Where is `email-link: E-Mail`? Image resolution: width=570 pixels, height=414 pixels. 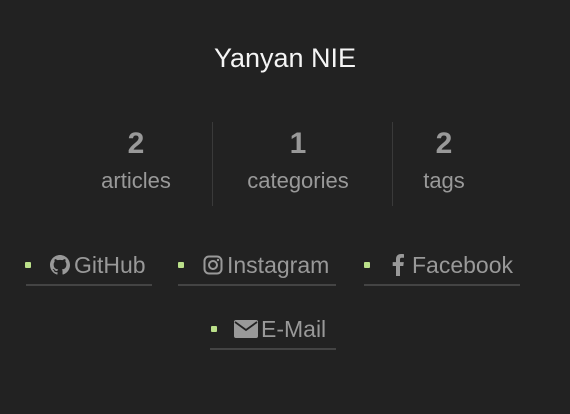
email-link: E-Mail is located at coordinates (273, 330).